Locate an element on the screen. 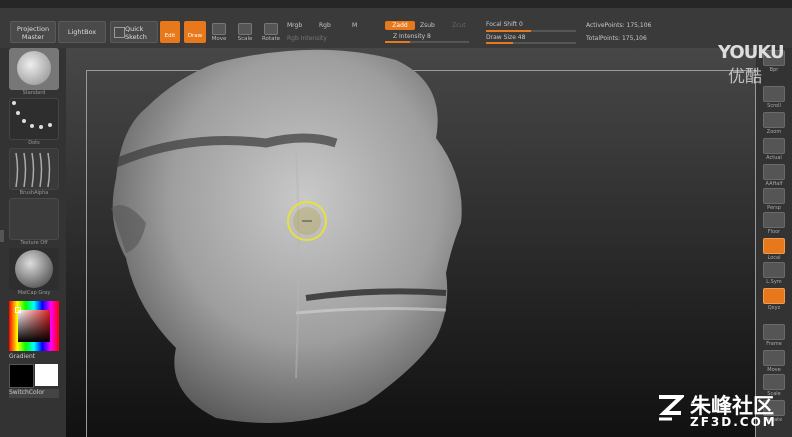  brush-icon is located at coordinates (34, 68).